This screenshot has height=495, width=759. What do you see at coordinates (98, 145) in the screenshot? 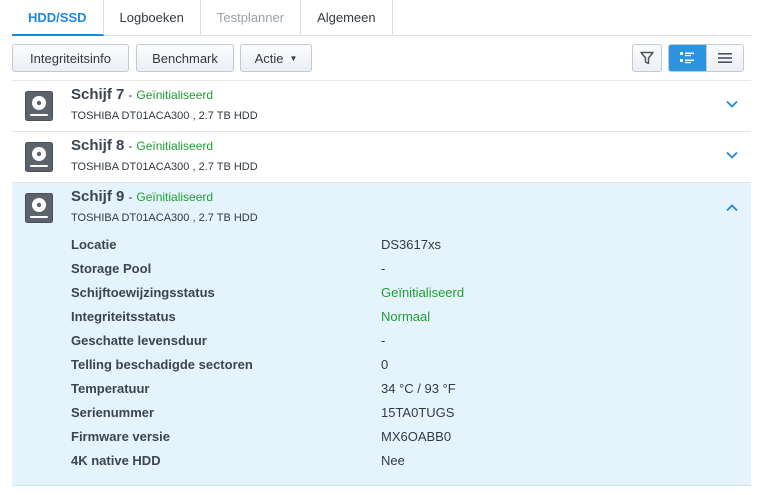
I see `disk-name: Schijf 8` at bounding box center [98, 145].